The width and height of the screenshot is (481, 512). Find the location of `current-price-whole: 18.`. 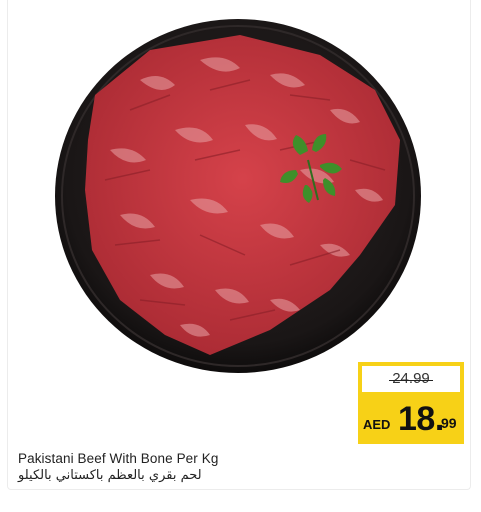

current-price-whole: 18. is located at coordinates (421, 419).